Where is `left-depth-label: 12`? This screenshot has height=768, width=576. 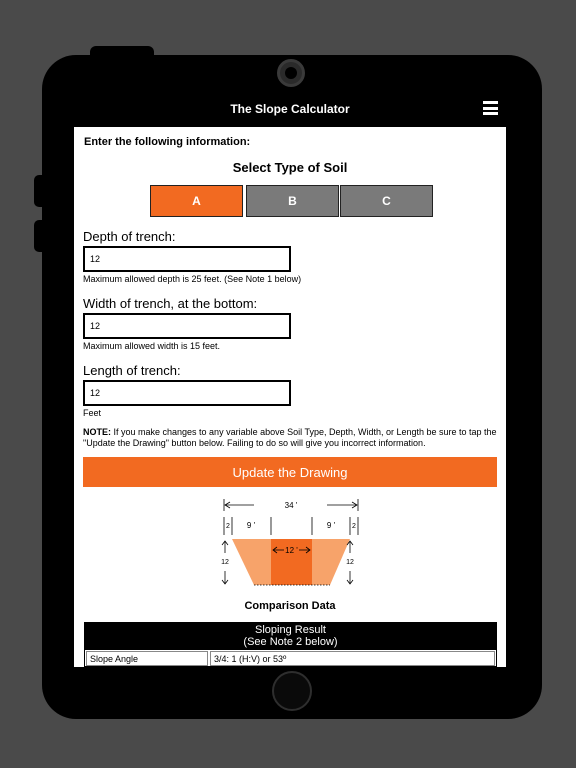
left-depth-label: 12 is located at coordinates (225, 562).